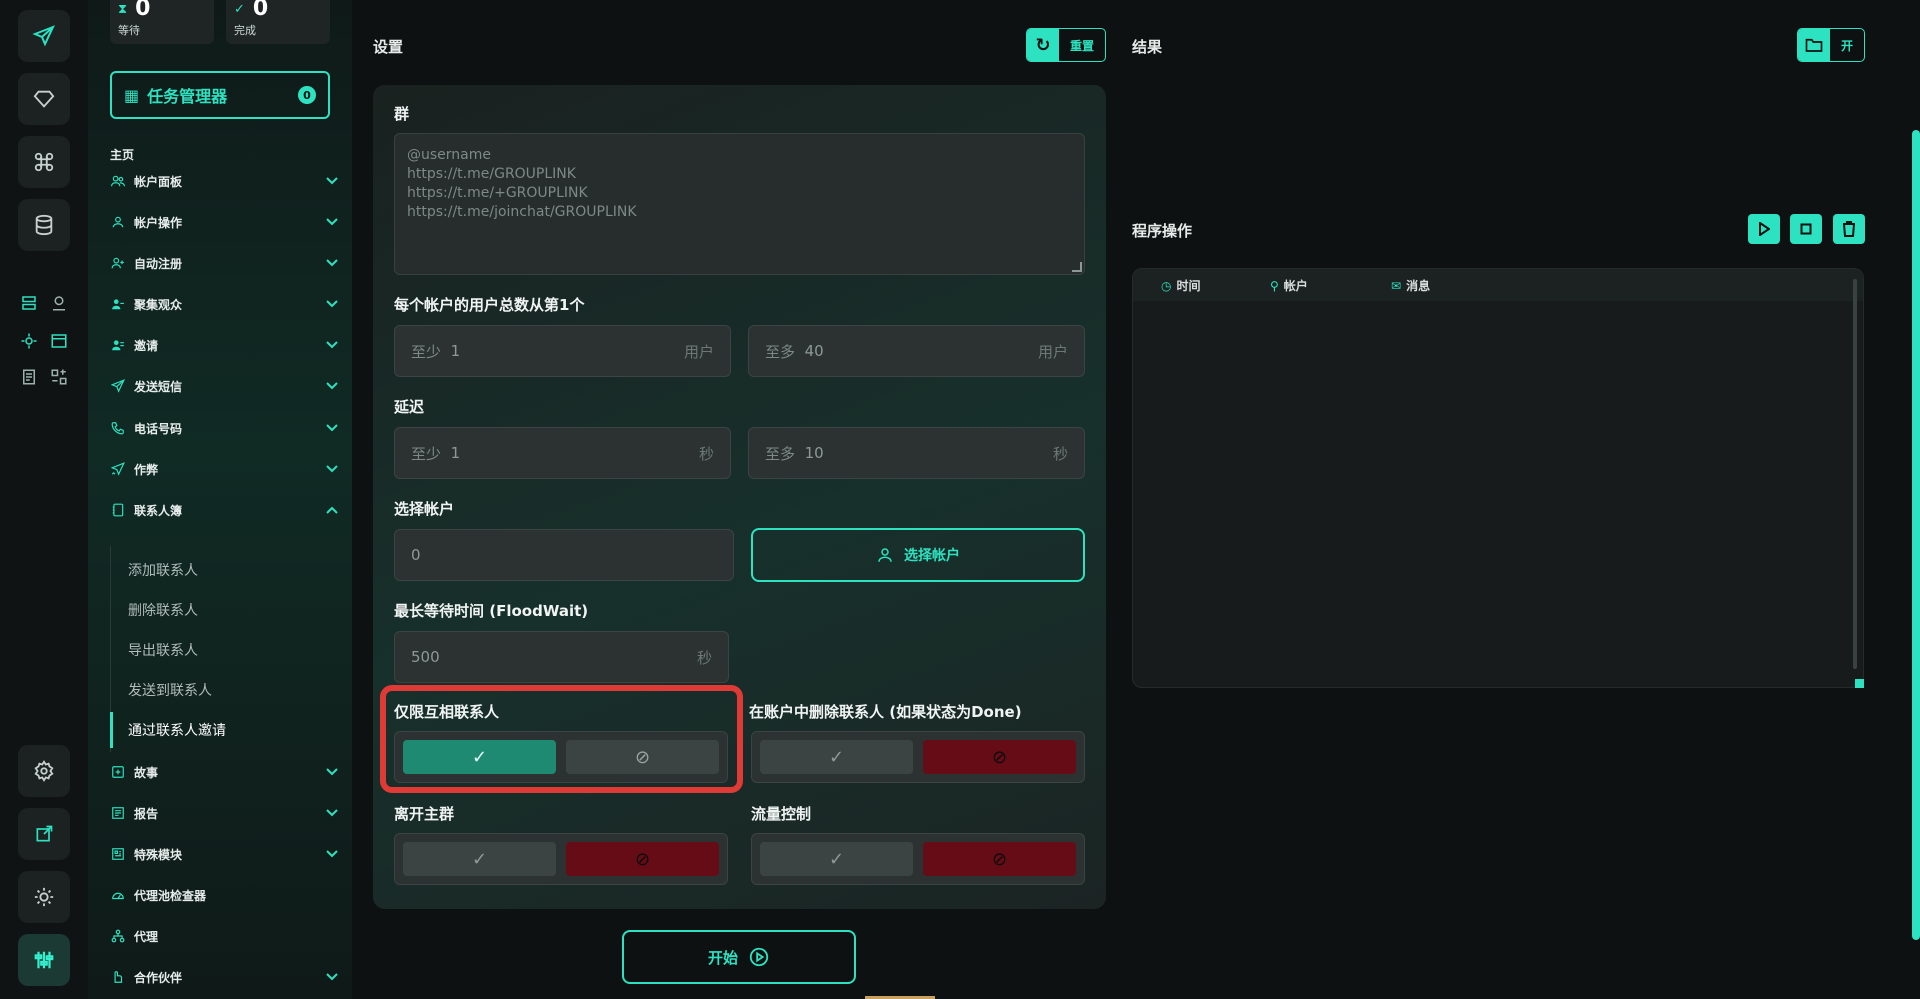 Image resolution: width=1920 pixels, height=999 pixels. Describe the element at coordinates (143, 10) in the screenshot. I see `pending-count: 0` at that location.